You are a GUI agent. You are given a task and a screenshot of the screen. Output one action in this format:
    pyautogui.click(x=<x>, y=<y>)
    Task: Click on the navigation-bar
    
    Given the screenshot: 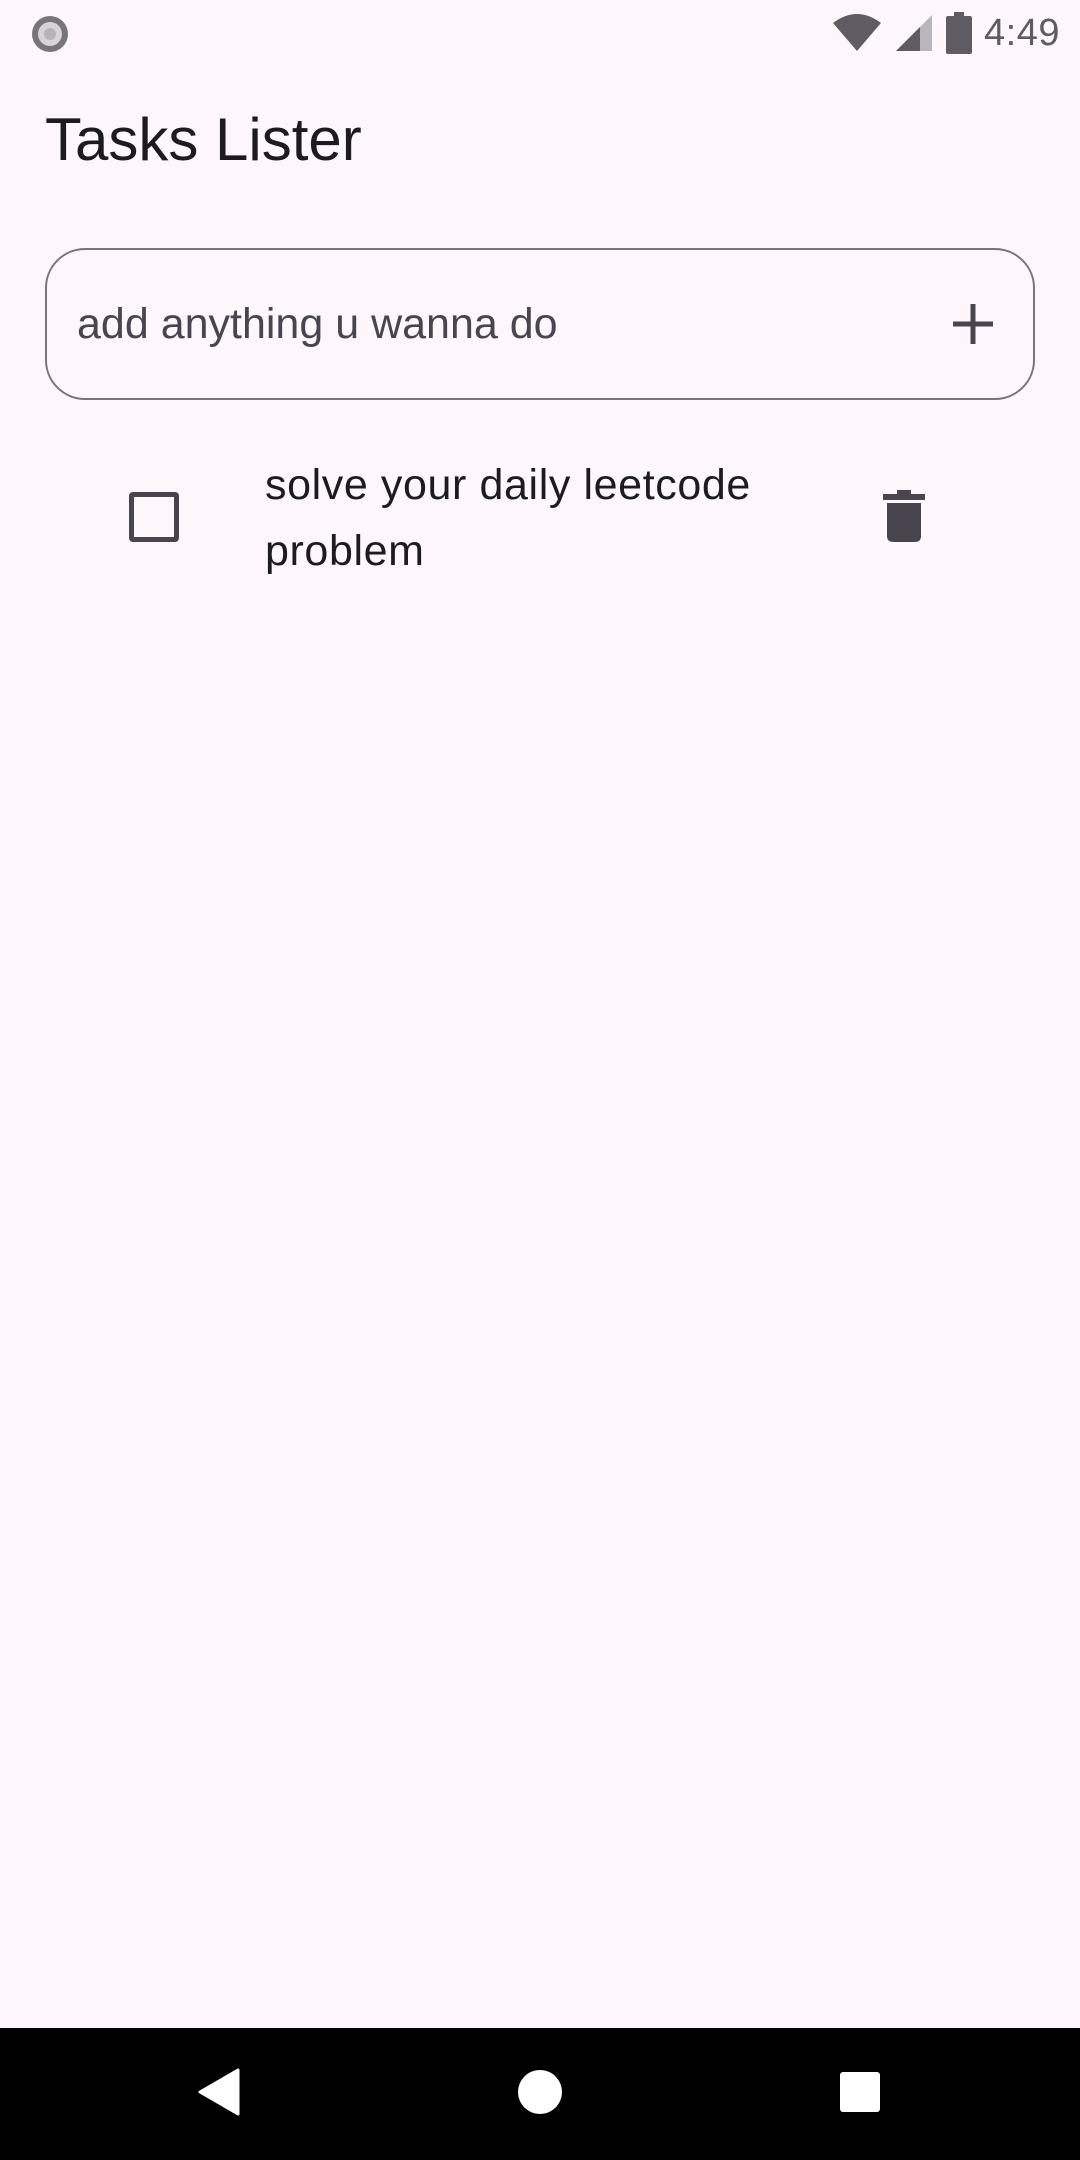 What is the action you would take?
    pyautogui.click(x=540, y=2094)
    